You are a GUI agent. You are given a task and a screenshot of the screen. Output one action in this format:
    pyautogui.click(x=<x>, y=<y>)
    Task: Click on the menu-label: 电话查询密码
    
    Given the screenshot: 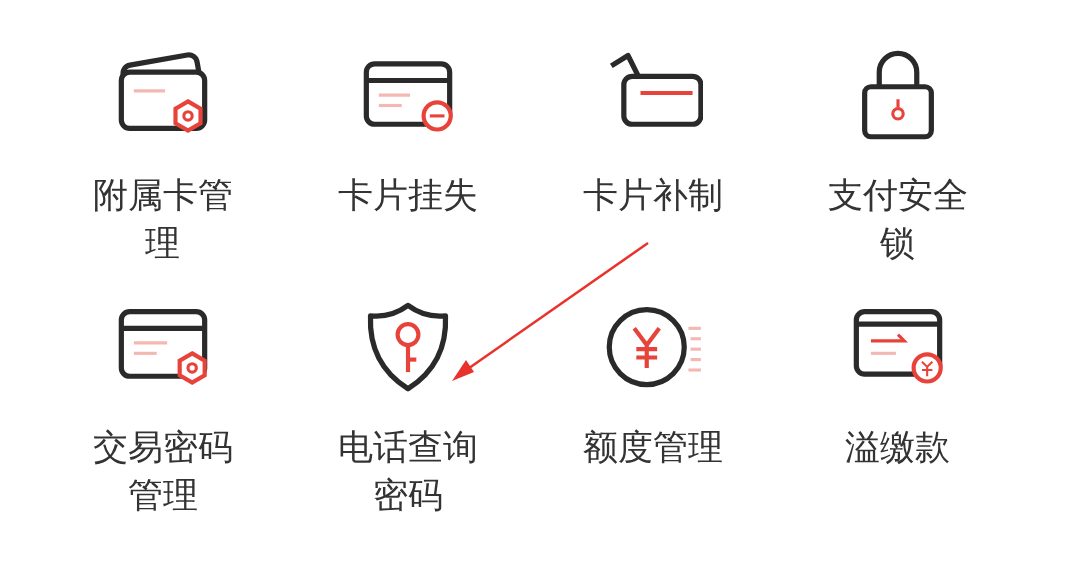 What is the action you would take?
    pyautogui.click(x=407, y=471)
    